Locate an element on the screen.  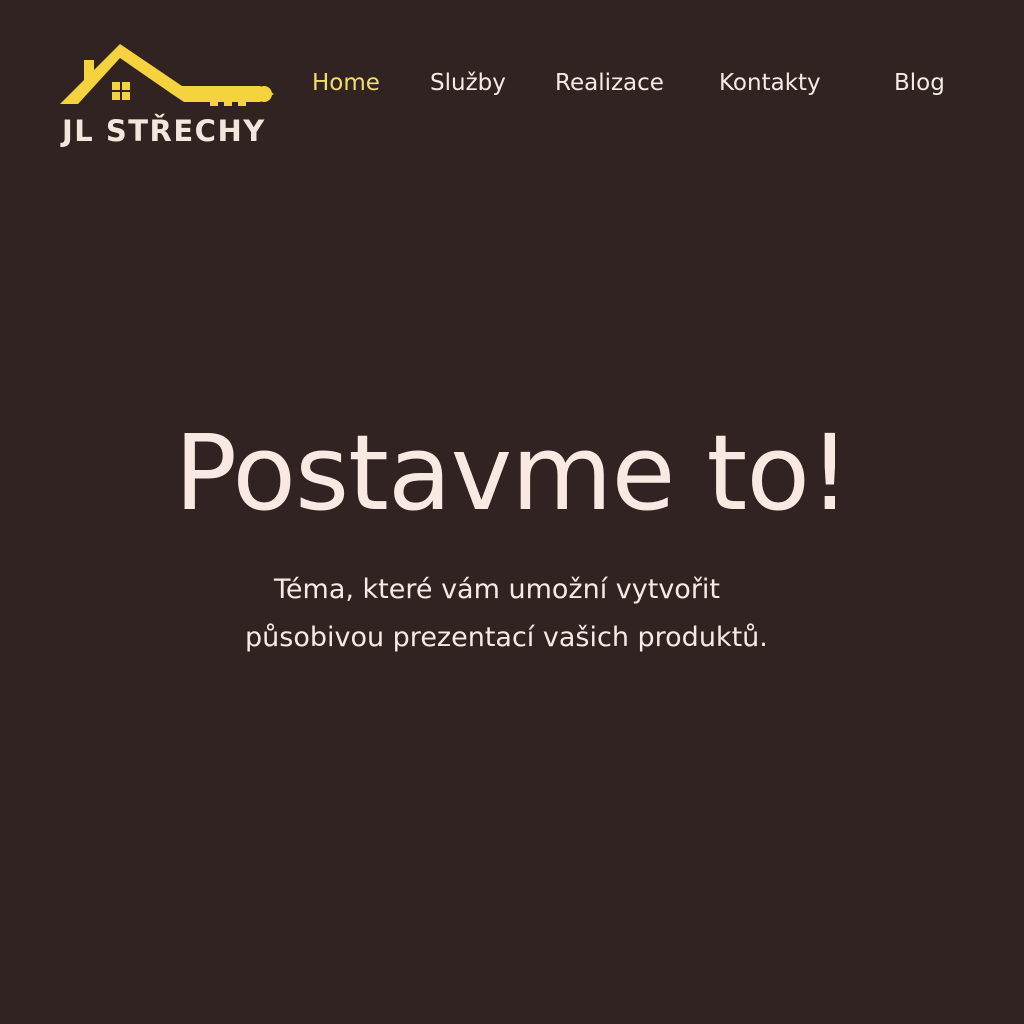
nav-item-home: Home is located at coordinates (346, 83).